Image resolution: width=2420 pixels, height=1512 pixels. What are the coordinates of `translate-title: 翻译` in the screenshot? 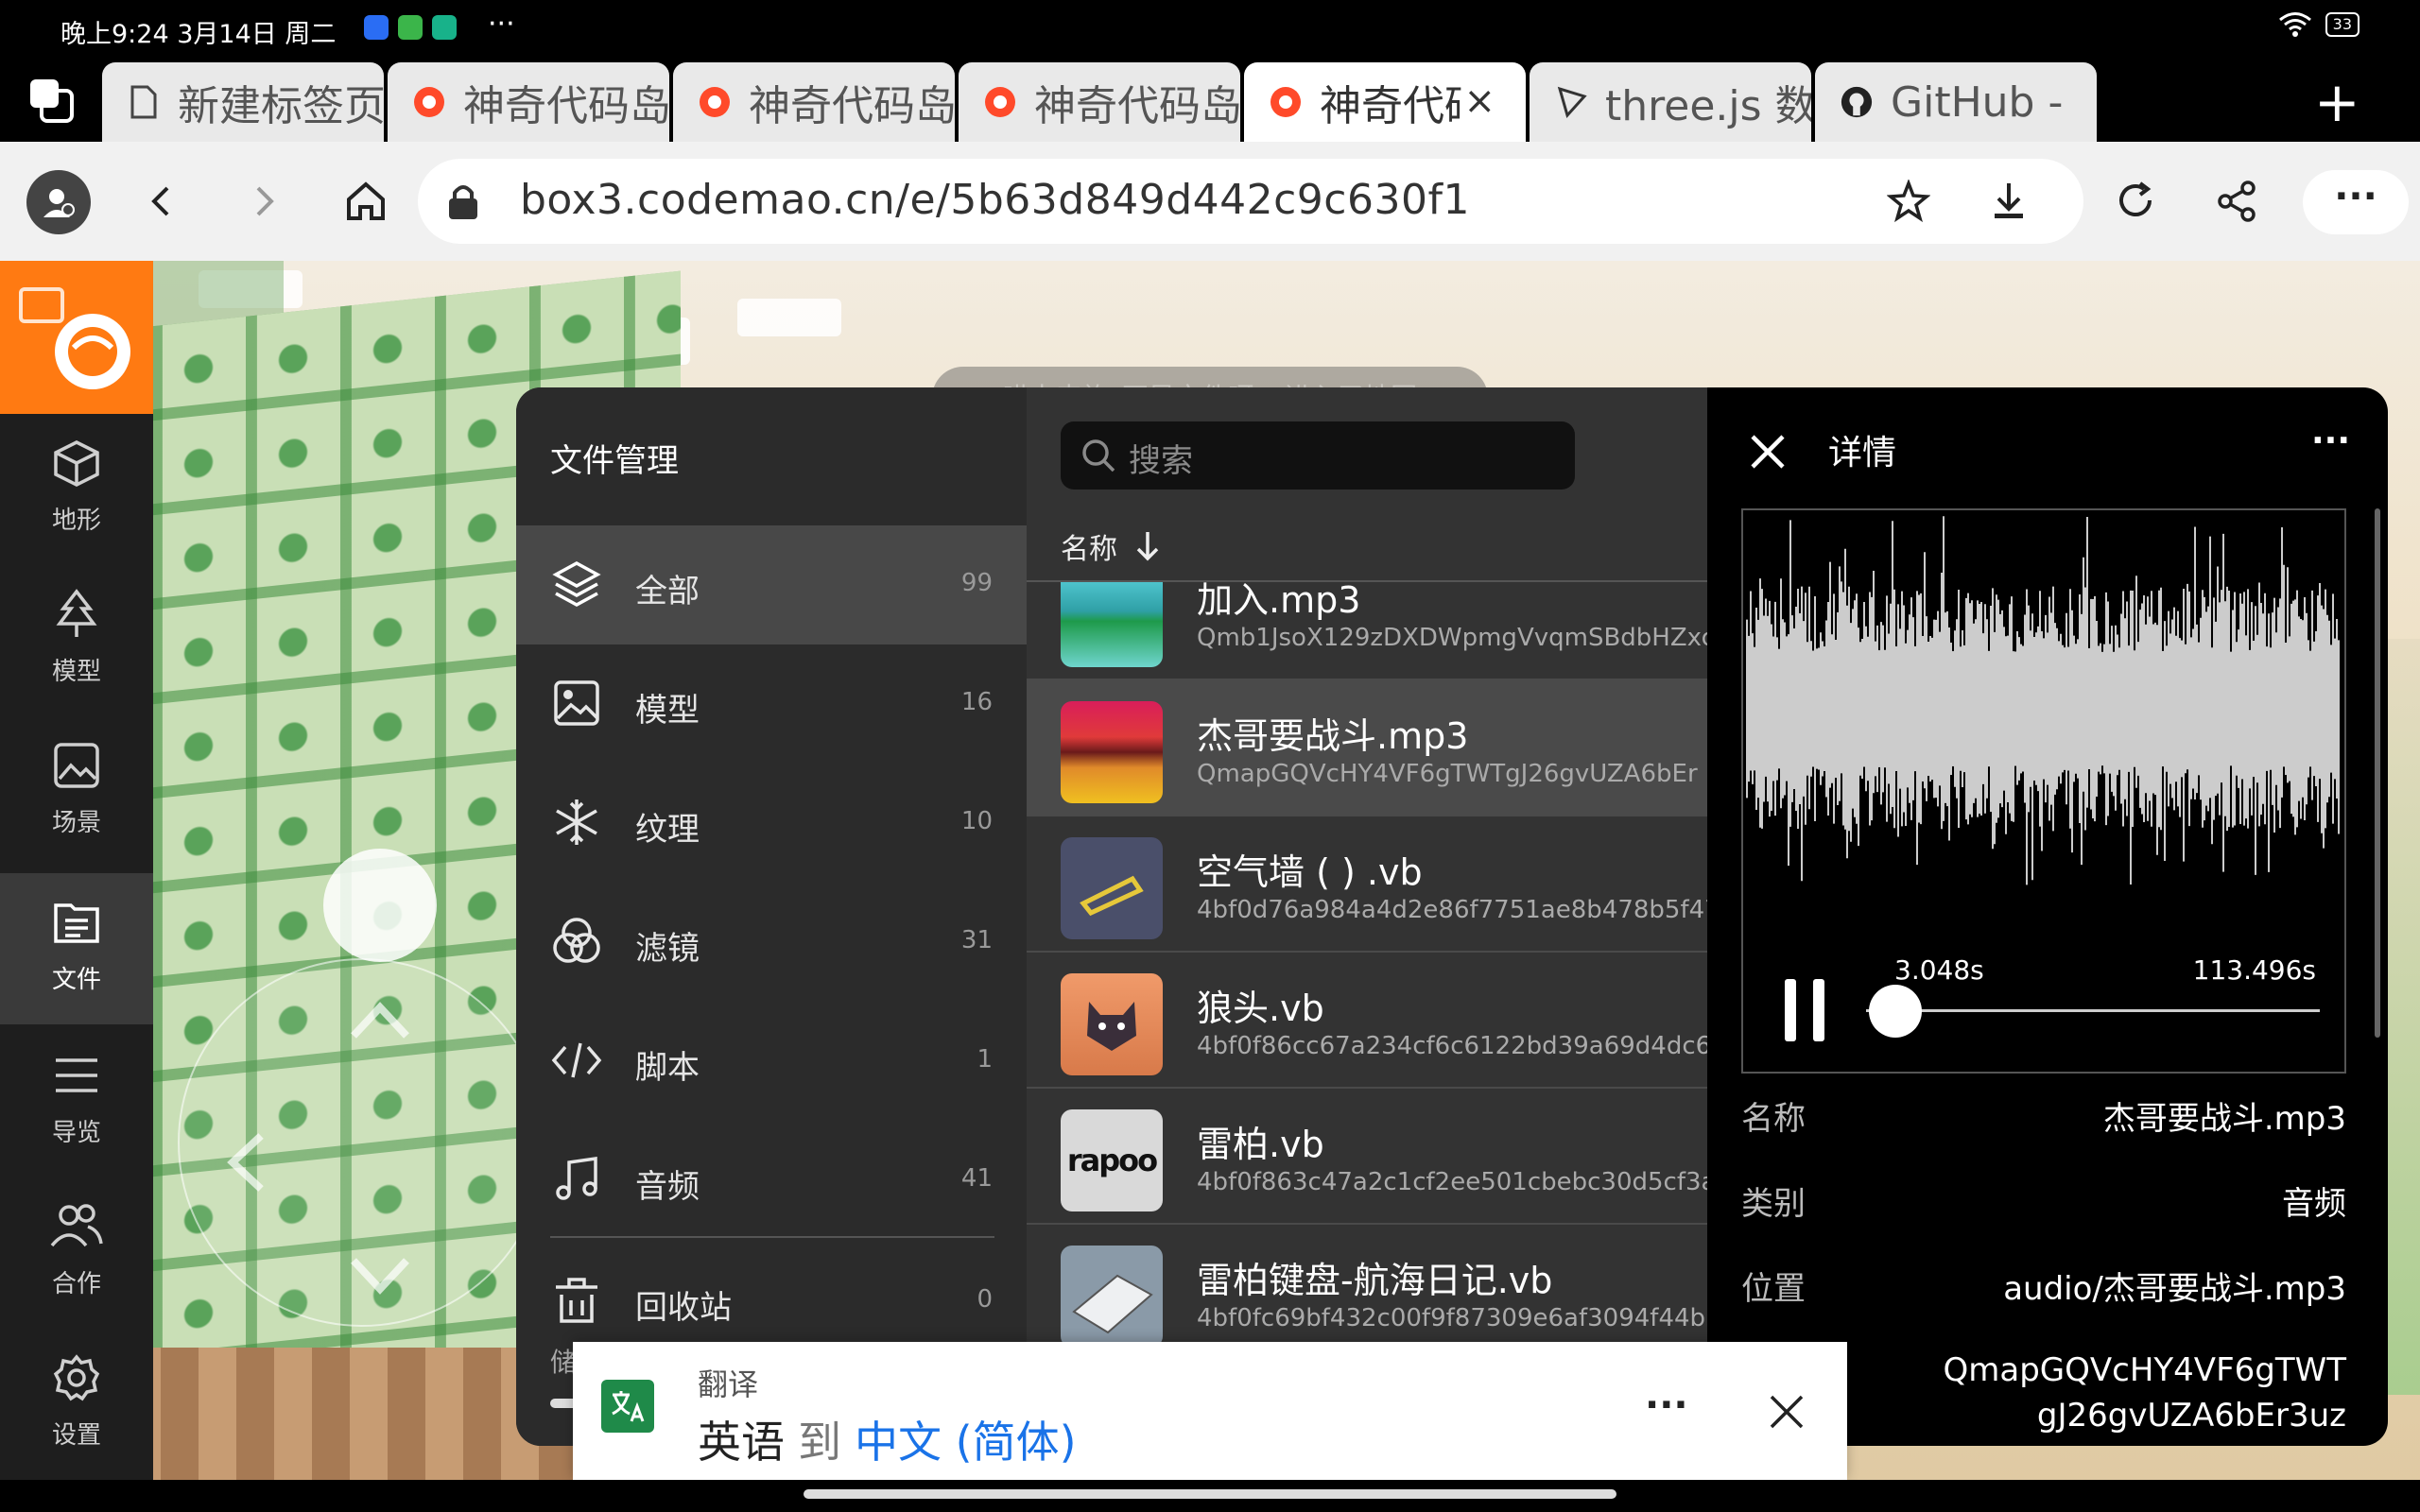 It's located at (728, 1384).